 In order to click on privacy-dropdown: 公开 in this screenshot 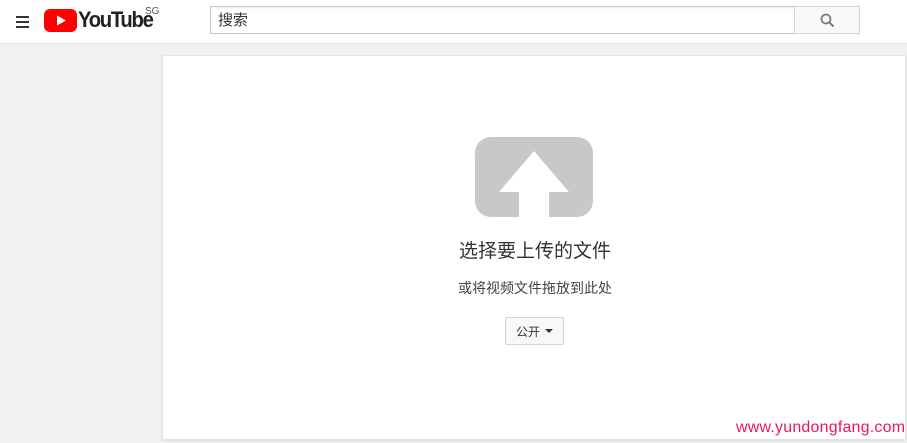, I will do `click(534, 331)`.